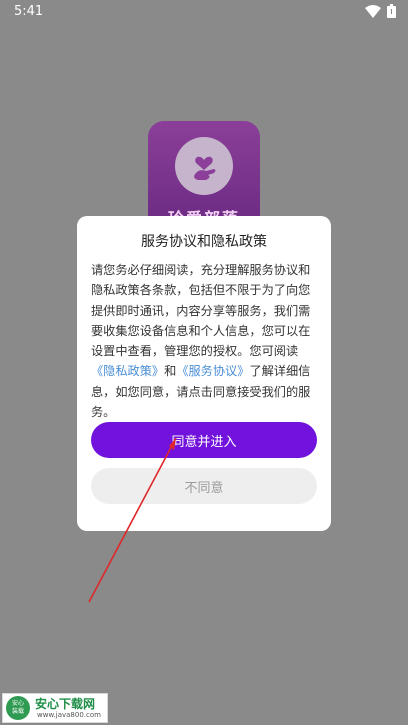 This screenshot has width=408, height=725. I want to click on watermark-url: www.java800.com, so click(69, 715).